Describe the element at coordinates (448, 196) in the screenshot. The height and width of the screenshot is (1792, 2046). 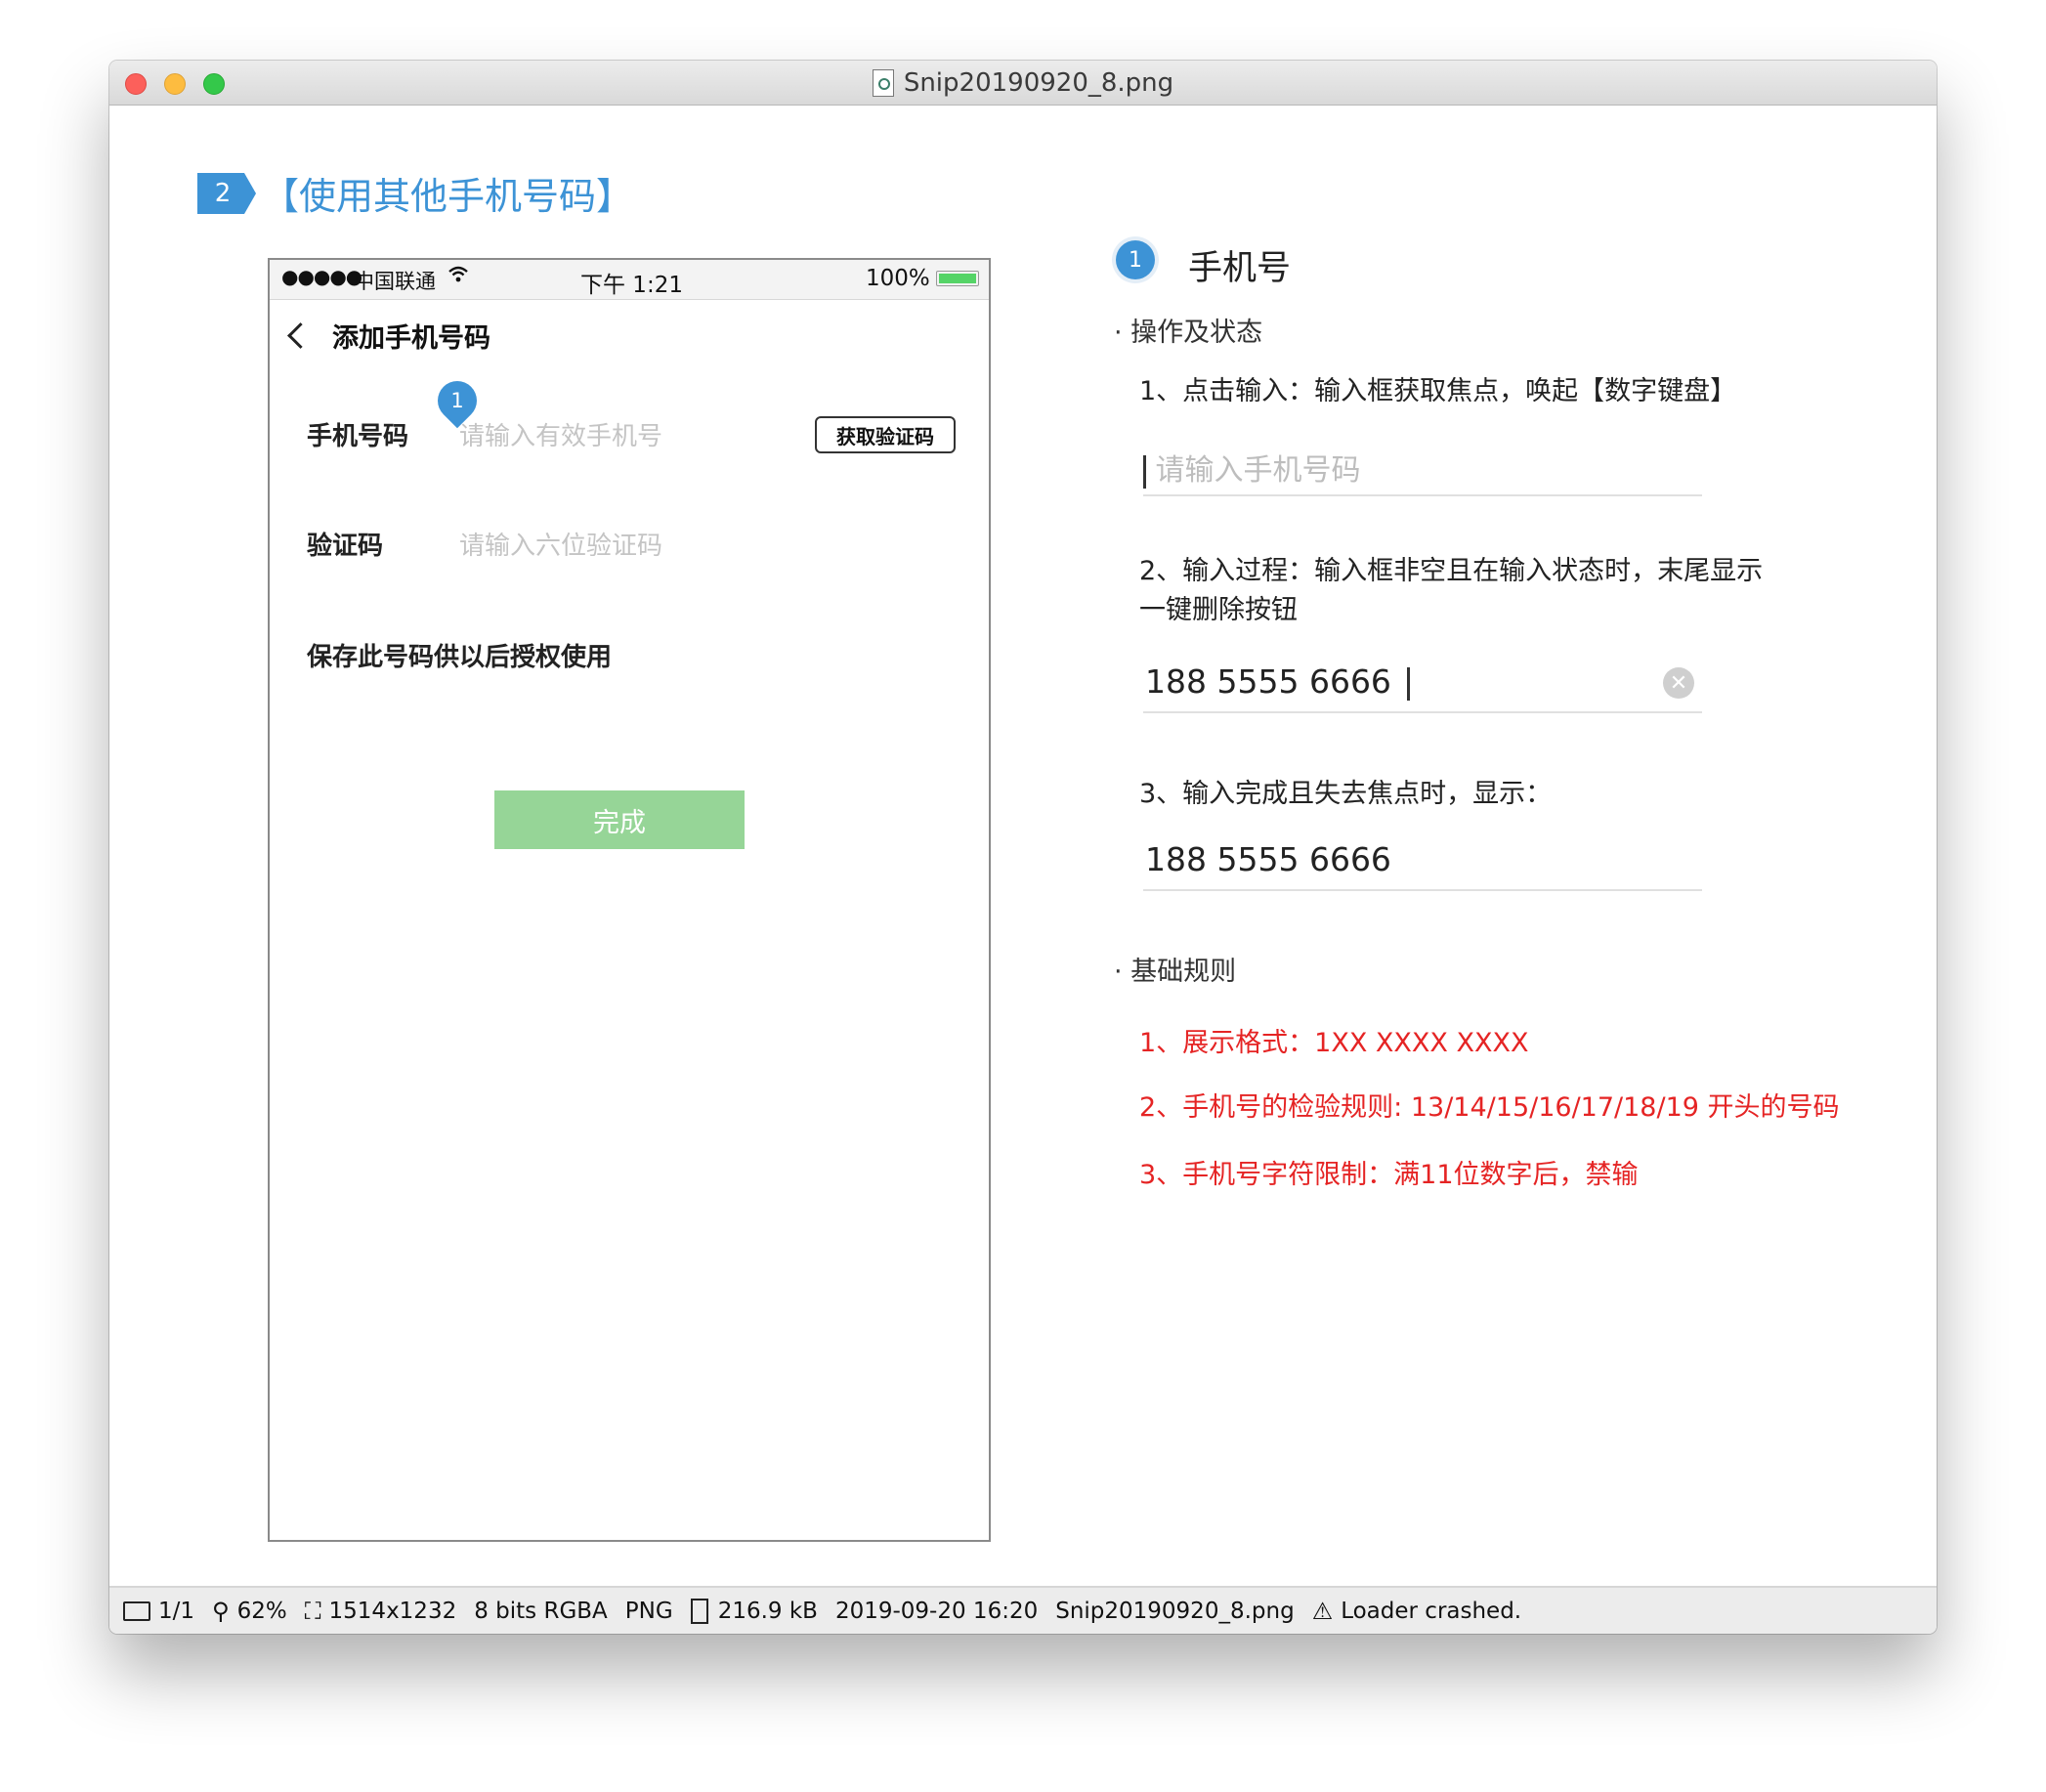
I see `section-title: 【使用其他手机号码】` at that location.